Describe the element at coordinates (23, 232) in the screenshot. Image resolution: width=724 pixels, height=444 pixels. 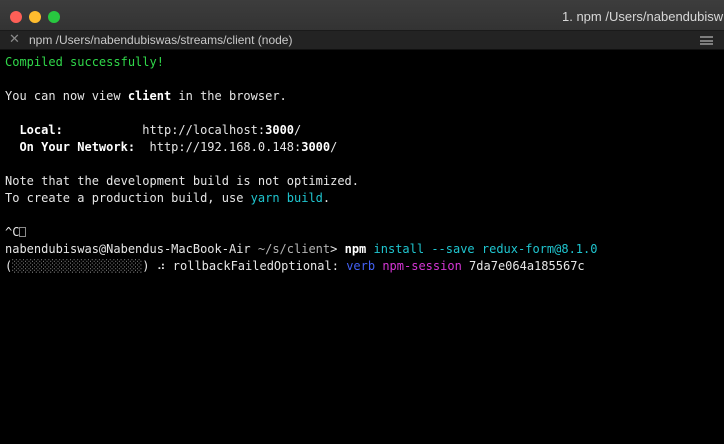
I see `return-mark-icon` at that location.